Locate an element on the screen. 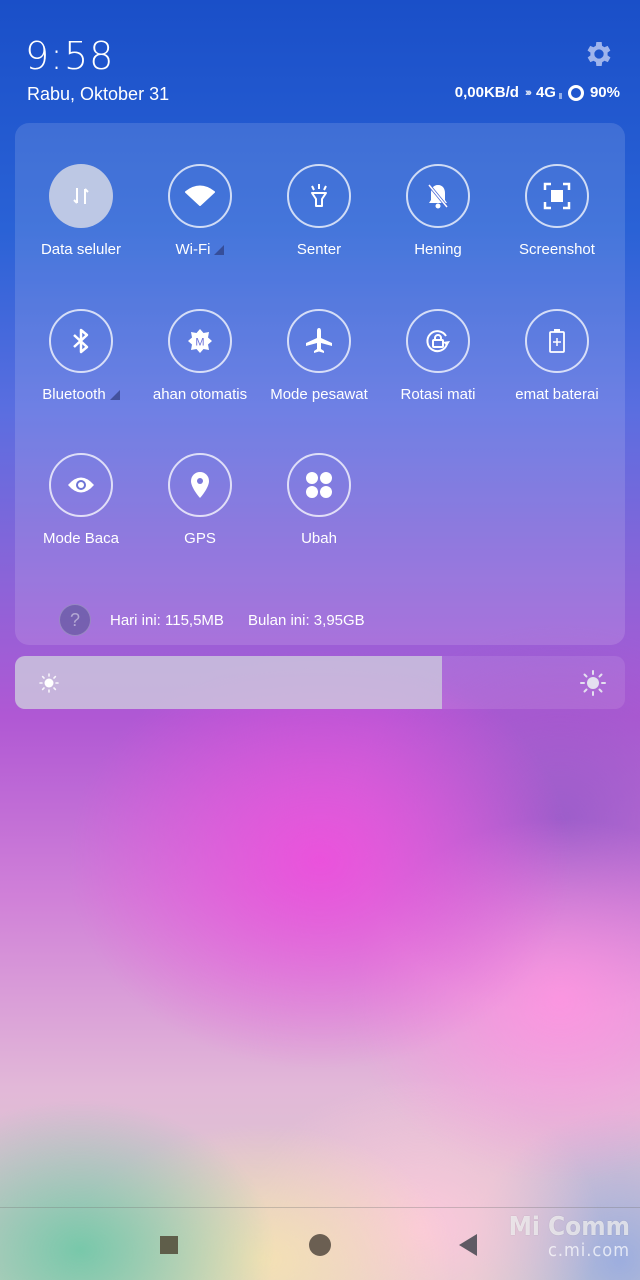  tile-battery-saver: emat baterai is located at coordinates (557, 369).